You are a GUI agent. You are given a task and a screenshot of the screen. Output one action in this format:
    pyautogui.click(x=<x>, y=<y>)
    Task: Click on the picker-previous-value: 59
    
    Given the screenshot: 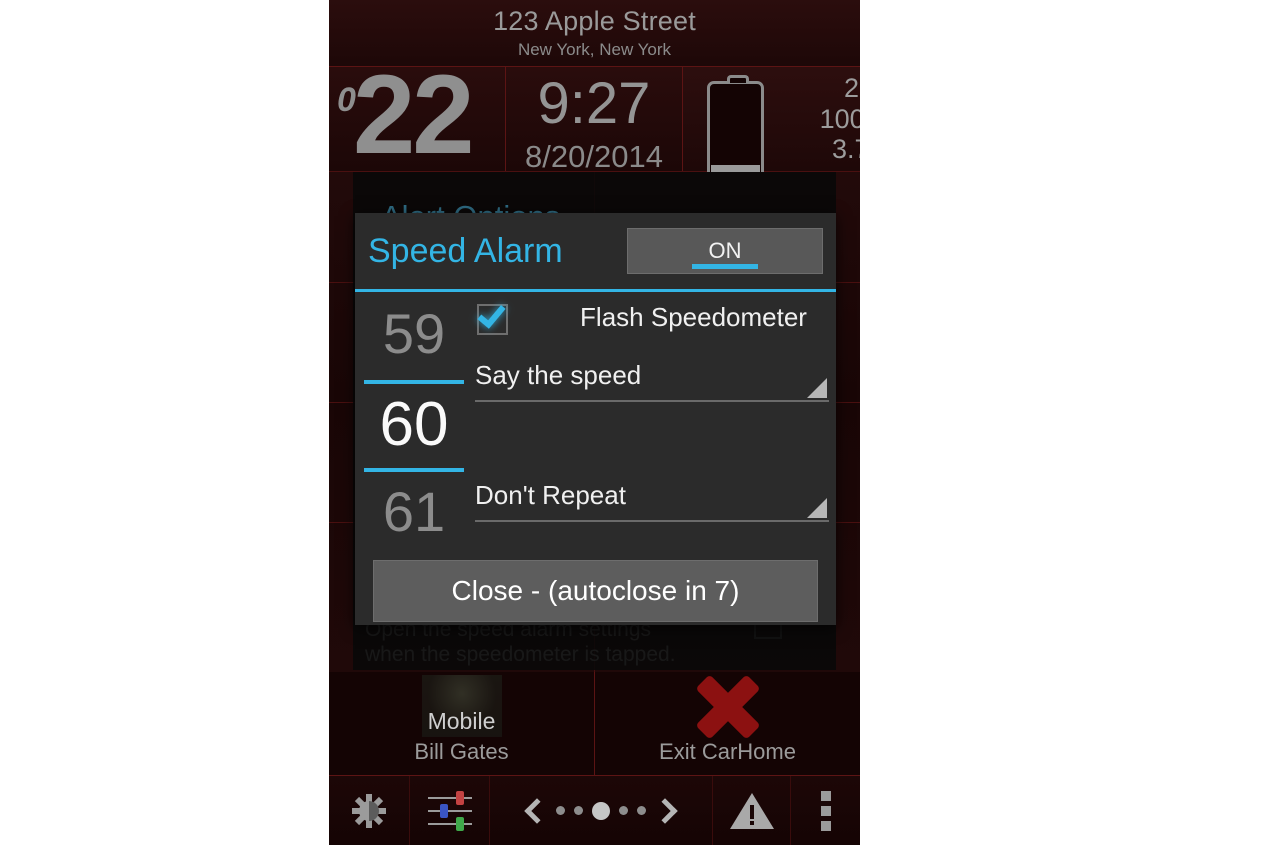 What is the action you would take?
    pyautogui.click(x=414, y=334)
    